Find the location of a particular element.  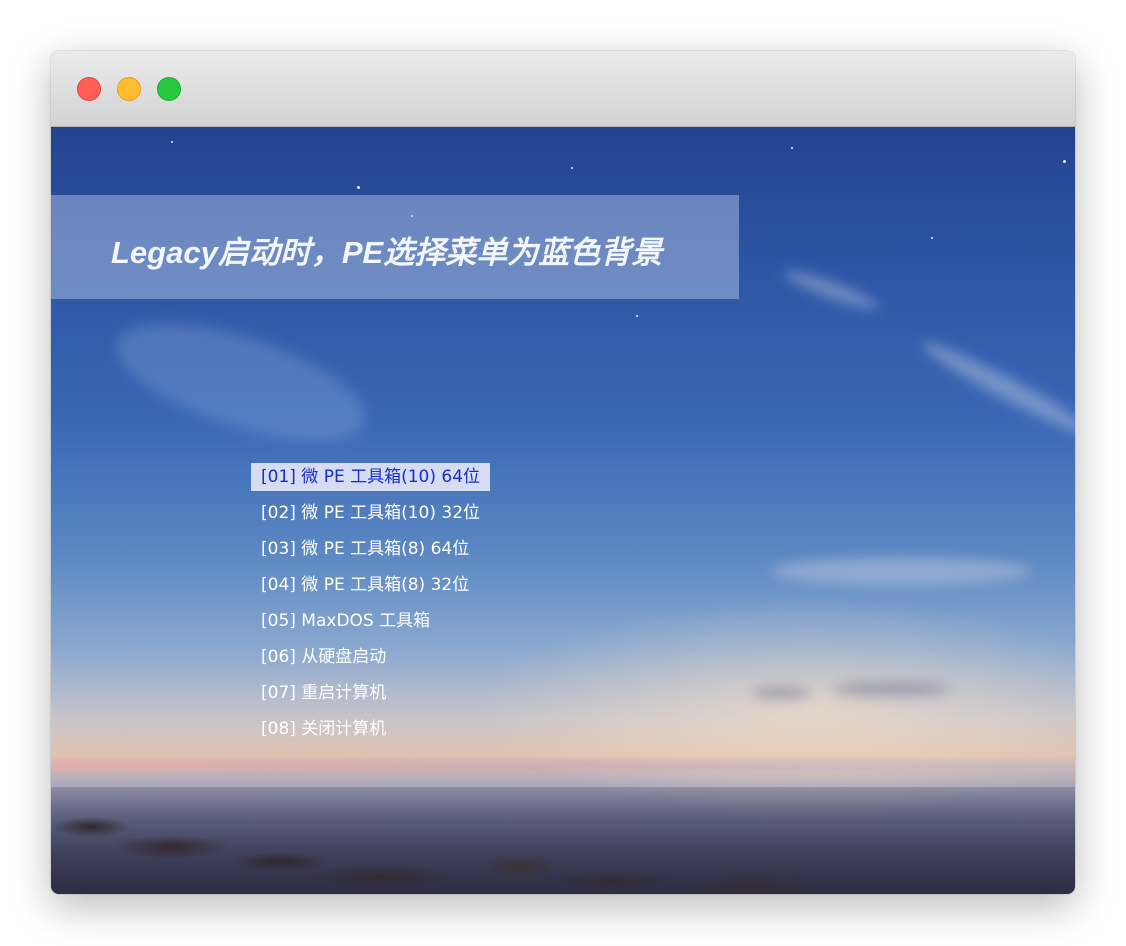

boot-menu-item-04: [04] 微 PE 工具箱(8) 32位 is located at coordinates (365, 585).